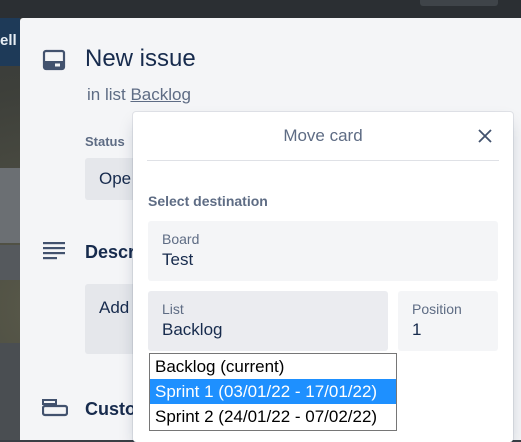 The image size is (521, 442). I want to click on list-label: List, so click(173, 309).